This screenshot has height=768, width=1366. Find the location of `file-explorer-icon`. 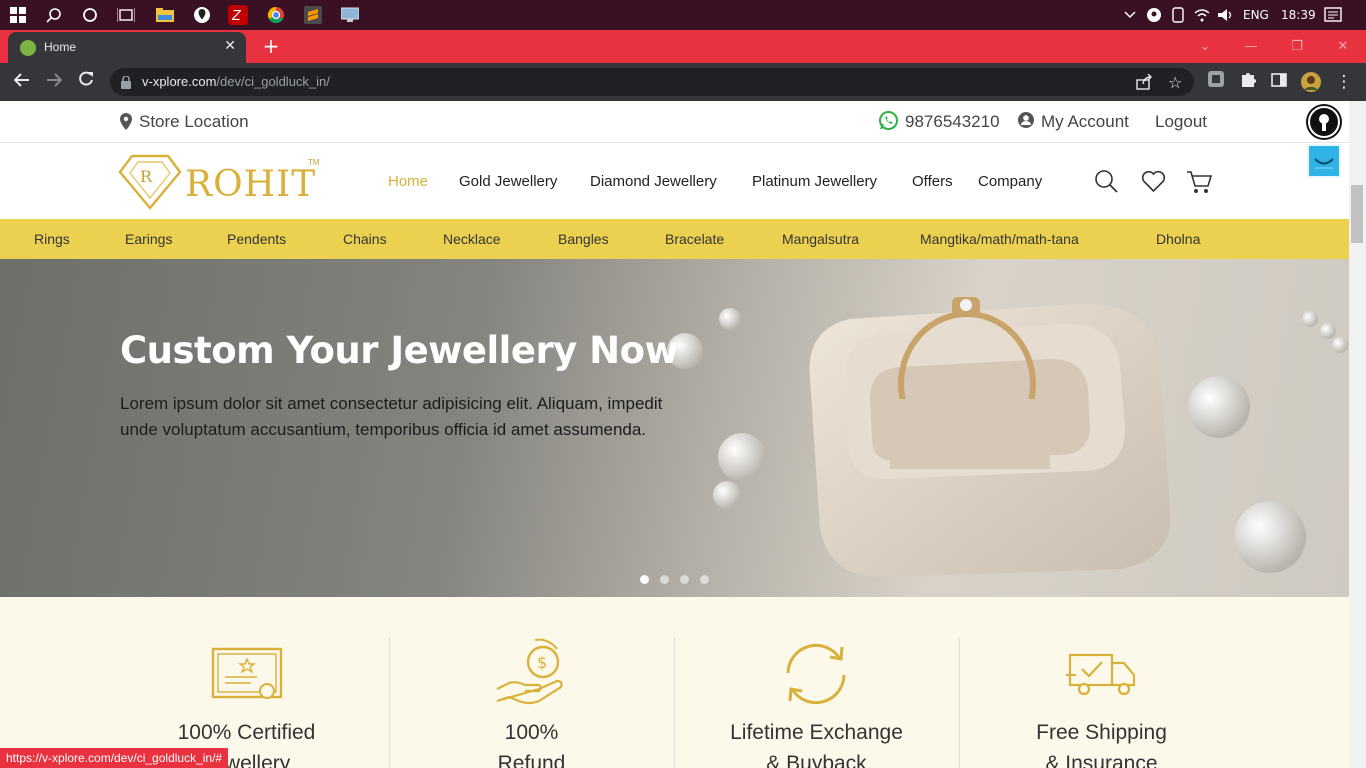

file-explorer-icon is located at coordinates (165, 15).